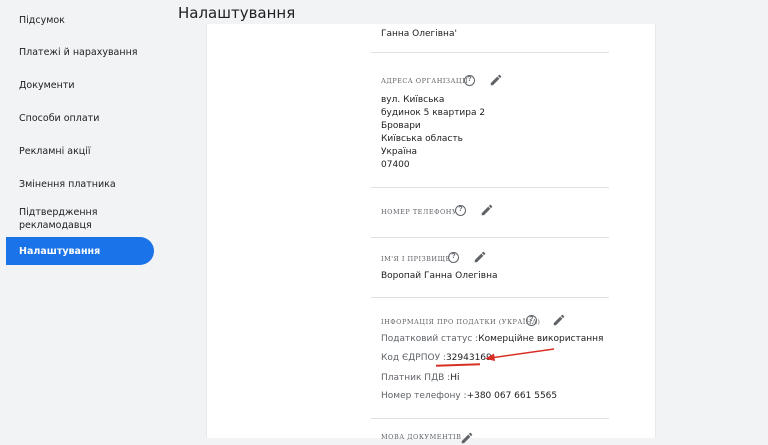 The height and width of the screenshot is (445, 768). Describe the element at coordinates (413, 100) in the screenshot. I see `org-address-line: вул. Київська` at that location.